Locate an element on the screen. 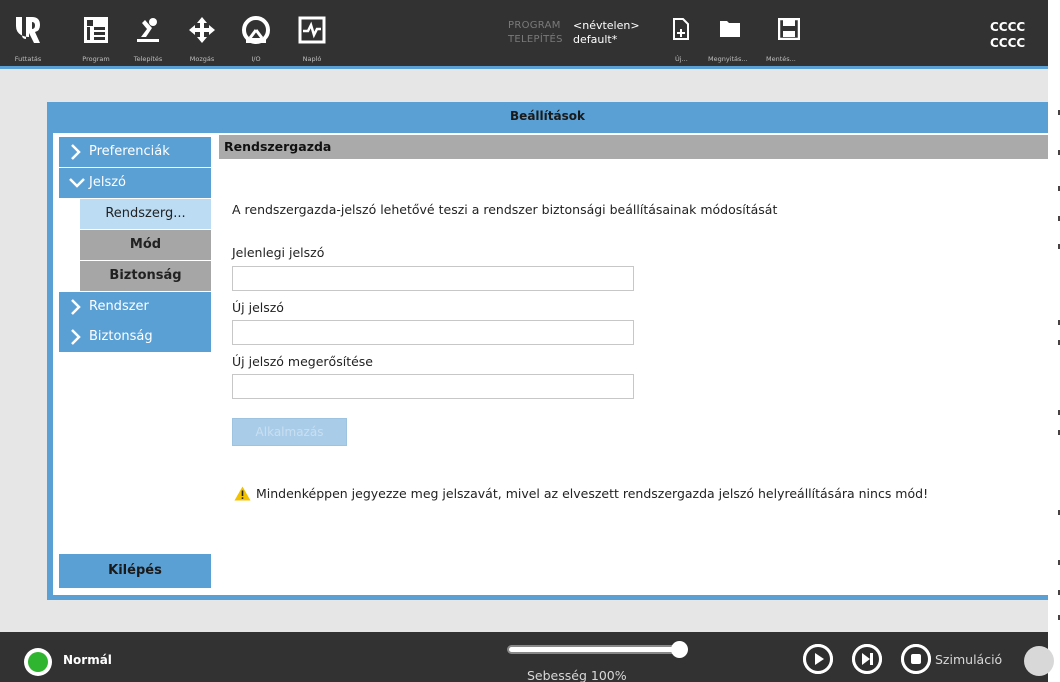 The image size is (1060, 682). sidebar-item-label: Rendszer is located at coordinates (119, 306).